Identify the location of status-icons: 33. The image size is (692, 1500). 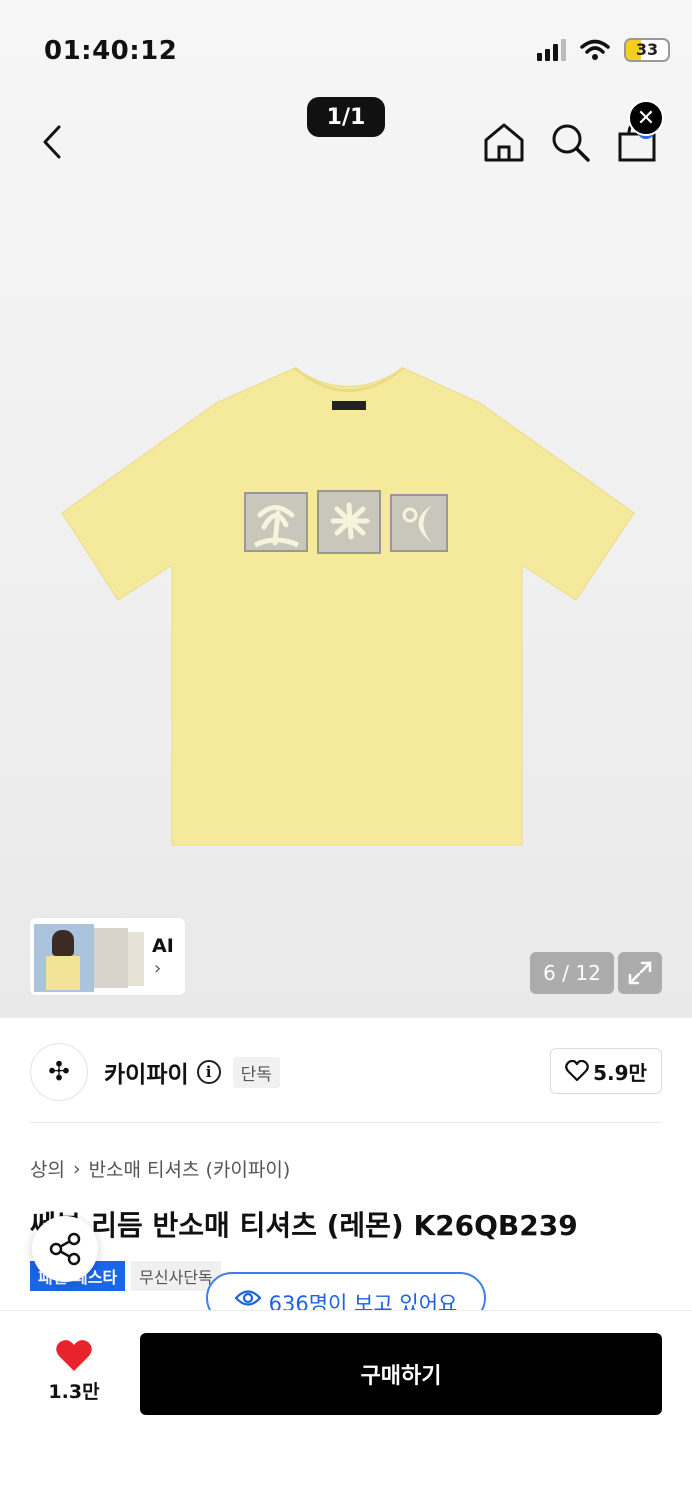
(603, 50).